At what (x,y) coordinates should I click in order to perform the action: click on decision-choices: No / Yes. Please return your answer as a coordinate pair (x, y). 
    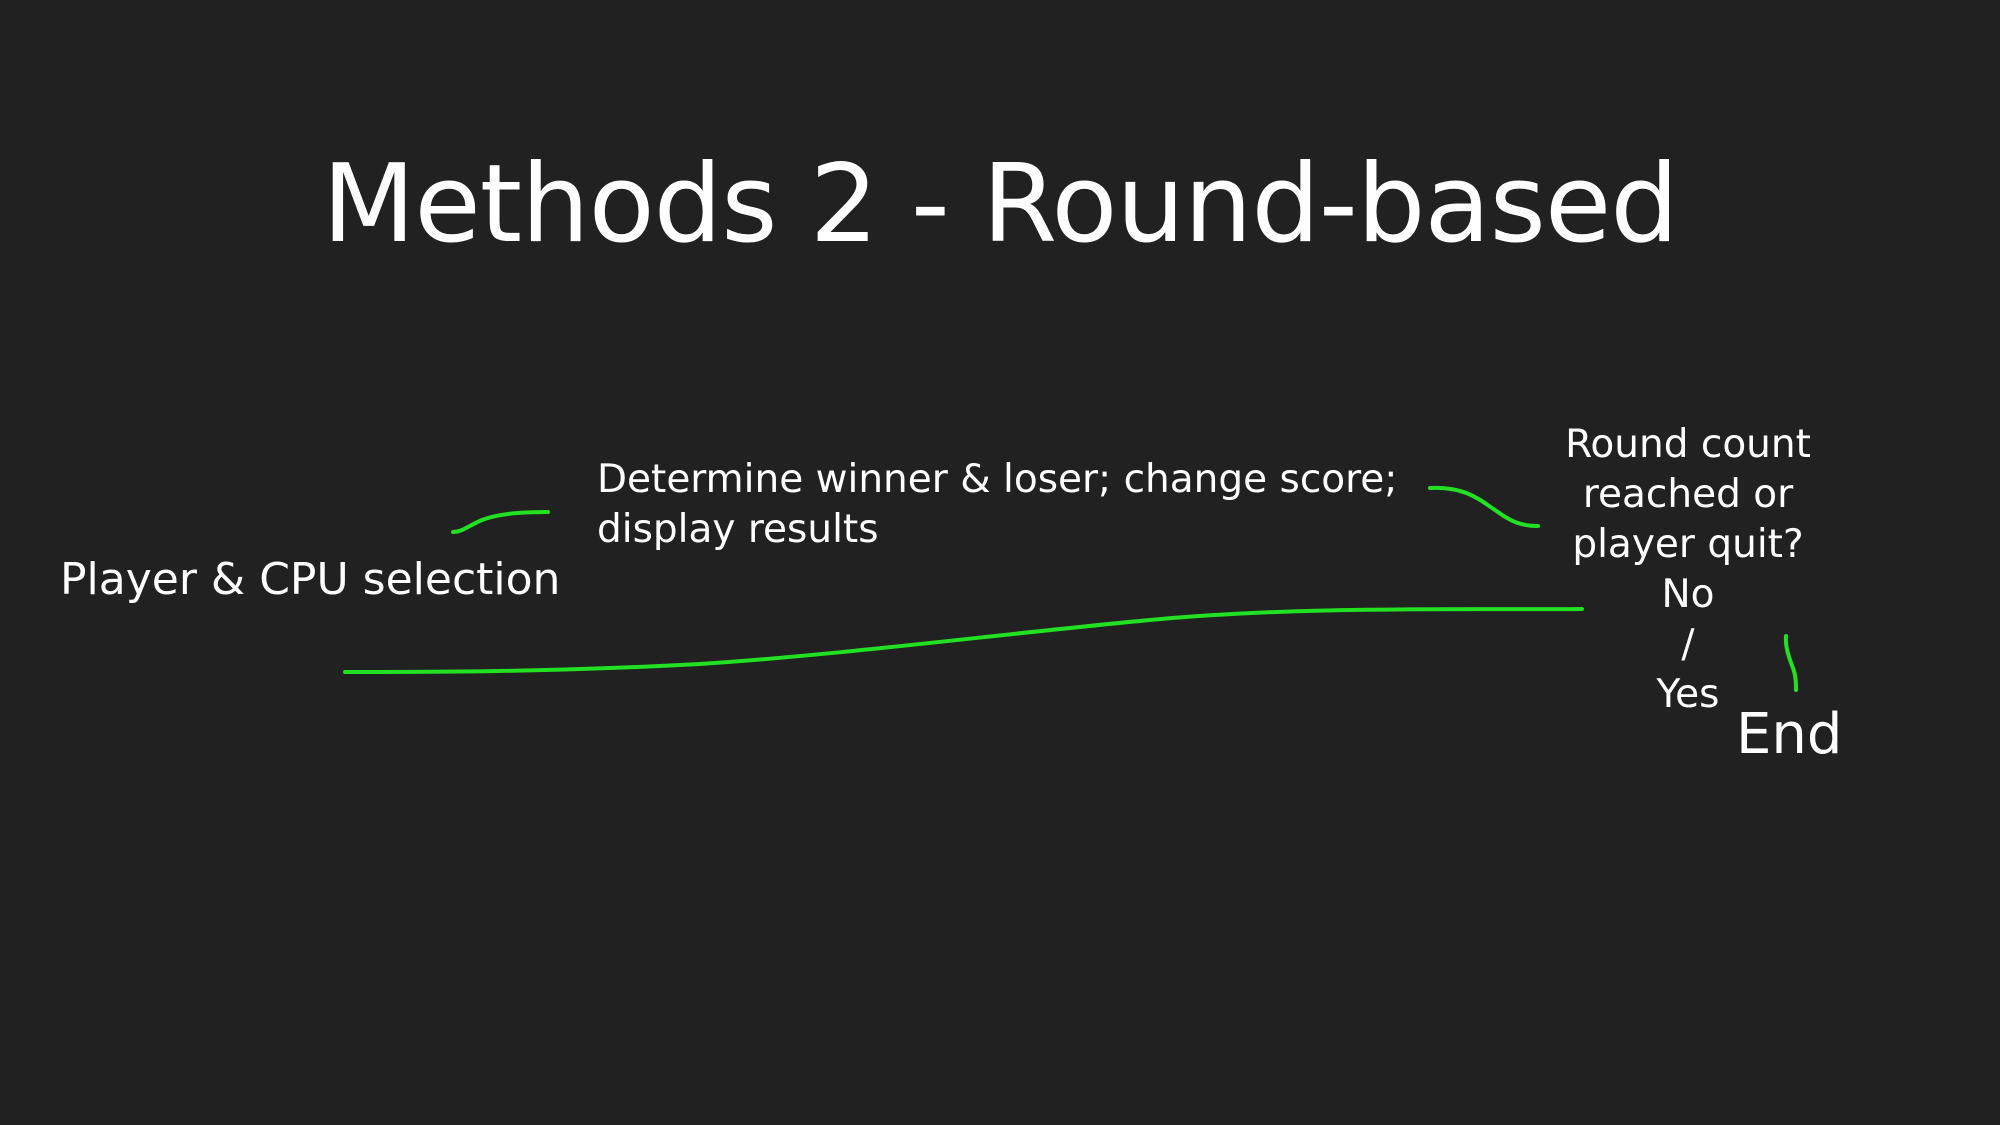
    Looking at the image, I should click on (1688, 645).